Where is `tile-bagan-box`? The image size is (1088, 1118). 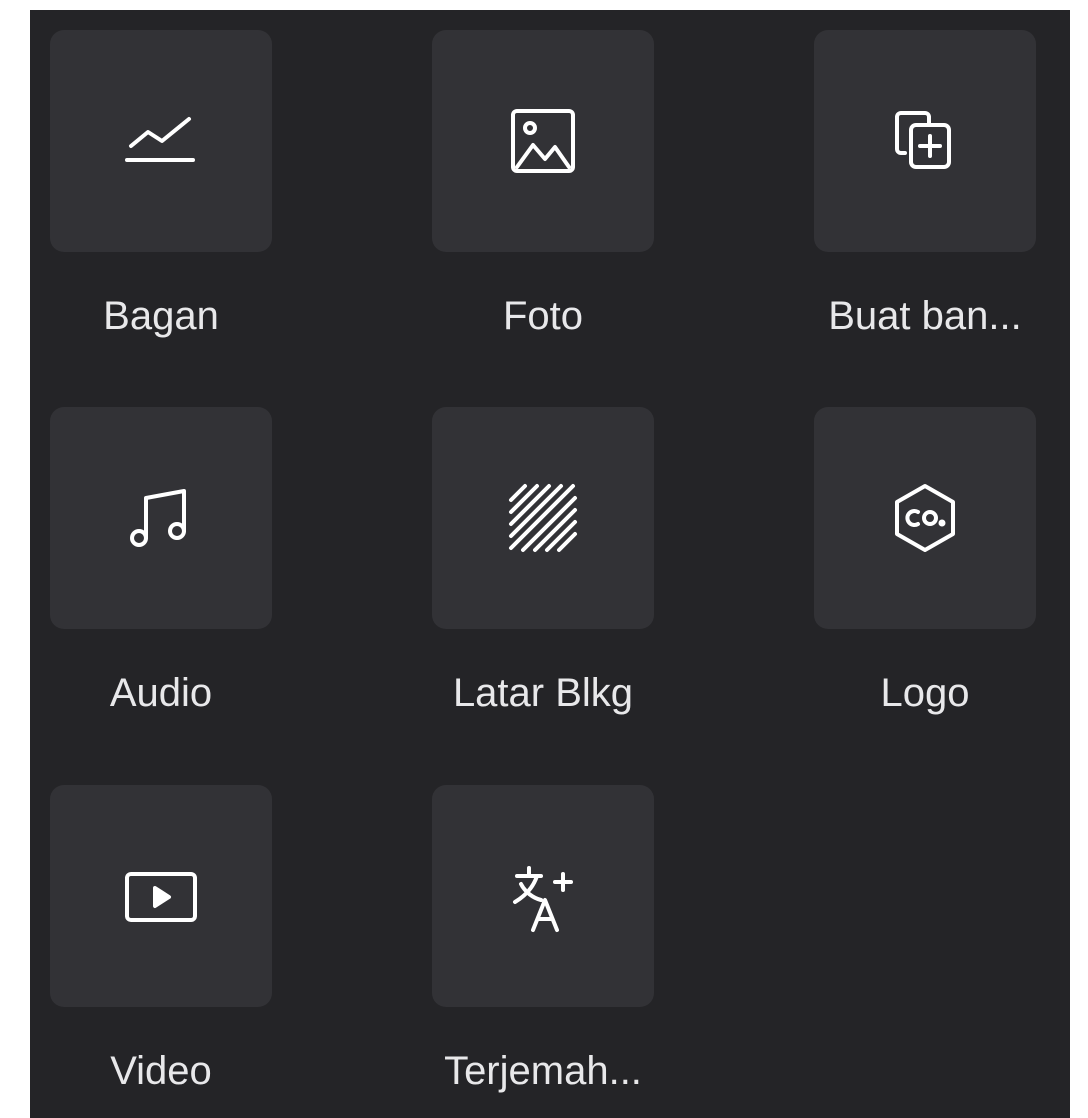
tile-bagan-box is located at coordinates (161, 141).